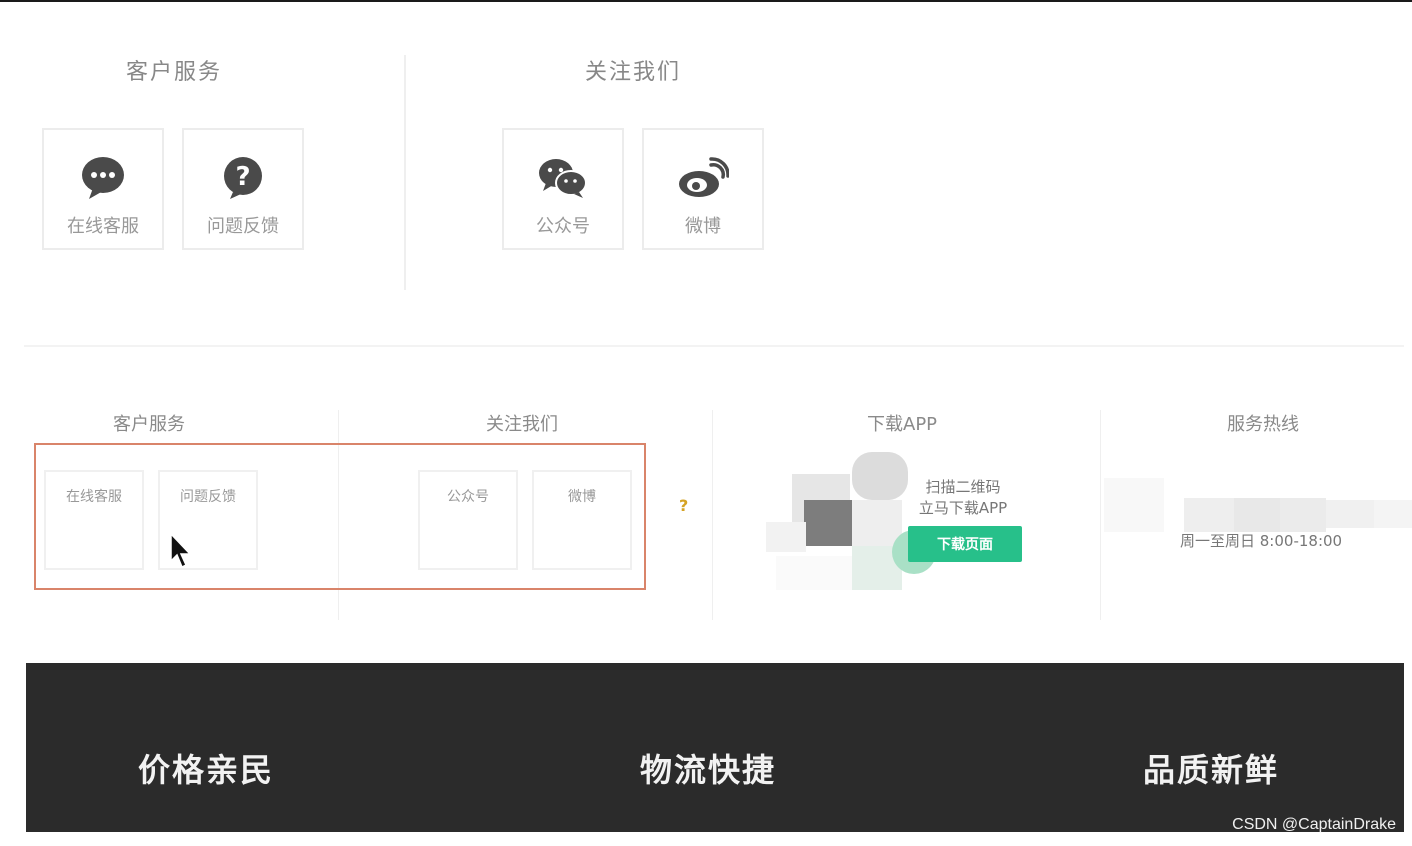  Describe the element at coordinates (149, 424) in the screenshot. I see `lower-customer-service-title: 客户服务` at that location.